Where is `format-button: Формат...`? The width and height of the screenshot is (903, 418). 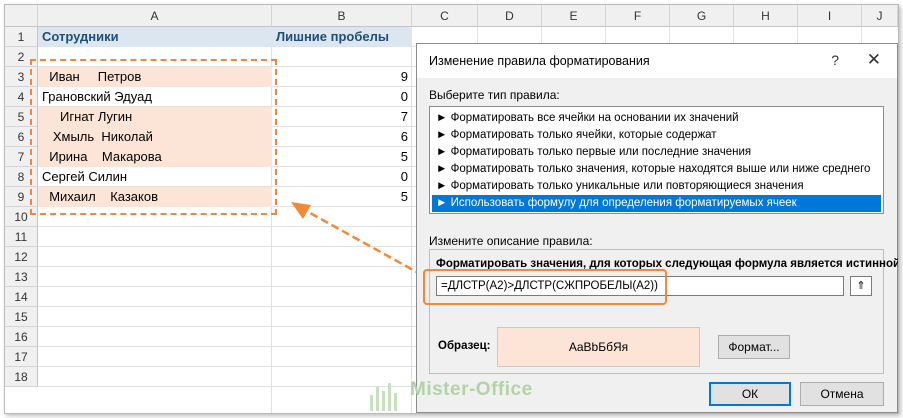 format-button: Формат... is located at coordinates (754, 347).